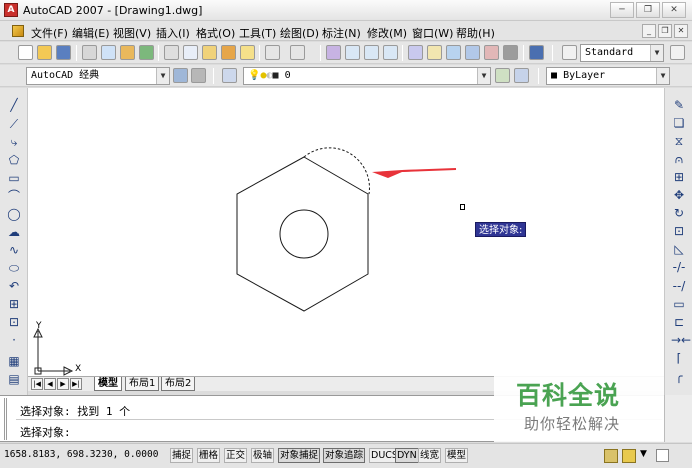 This screenshot has width=692, height=468. I want to click on new-icon, so click(25, 52).